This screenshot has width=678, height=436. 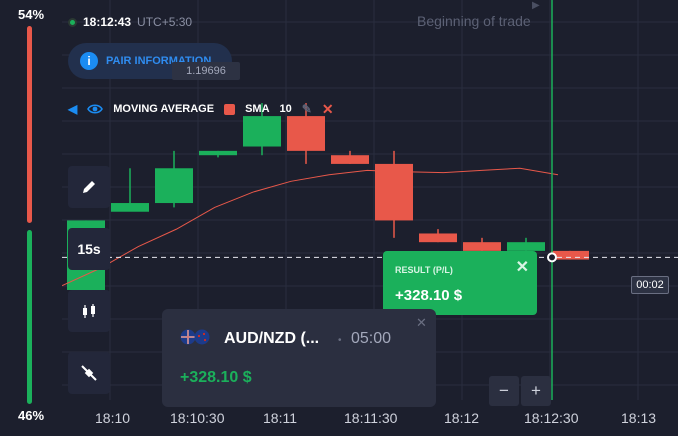 I want to click on live-dot-icon, so click(x=72, y=22).